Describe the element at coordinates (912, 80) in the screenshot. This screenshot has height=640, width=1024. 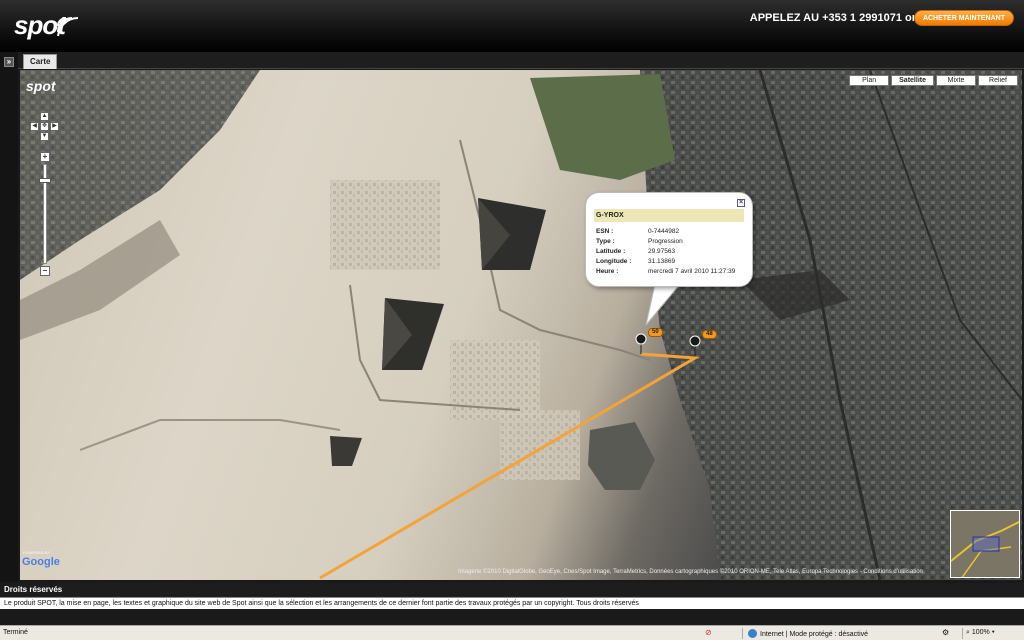
I see `maptype-satellite: Satellite` at that location.